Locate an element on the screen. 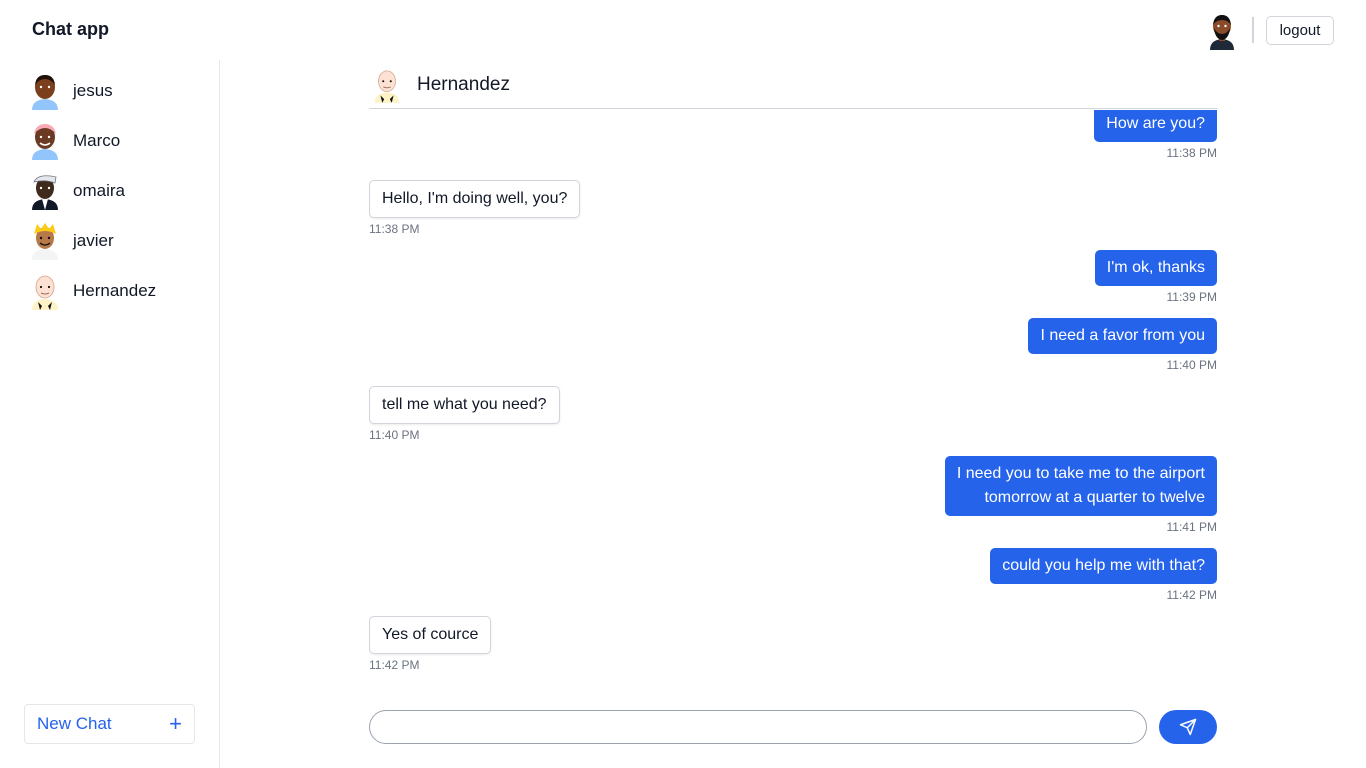 The width and height of the screenshot is (1366, 768). contact-name: Marco is located at coordinates (97, 140).